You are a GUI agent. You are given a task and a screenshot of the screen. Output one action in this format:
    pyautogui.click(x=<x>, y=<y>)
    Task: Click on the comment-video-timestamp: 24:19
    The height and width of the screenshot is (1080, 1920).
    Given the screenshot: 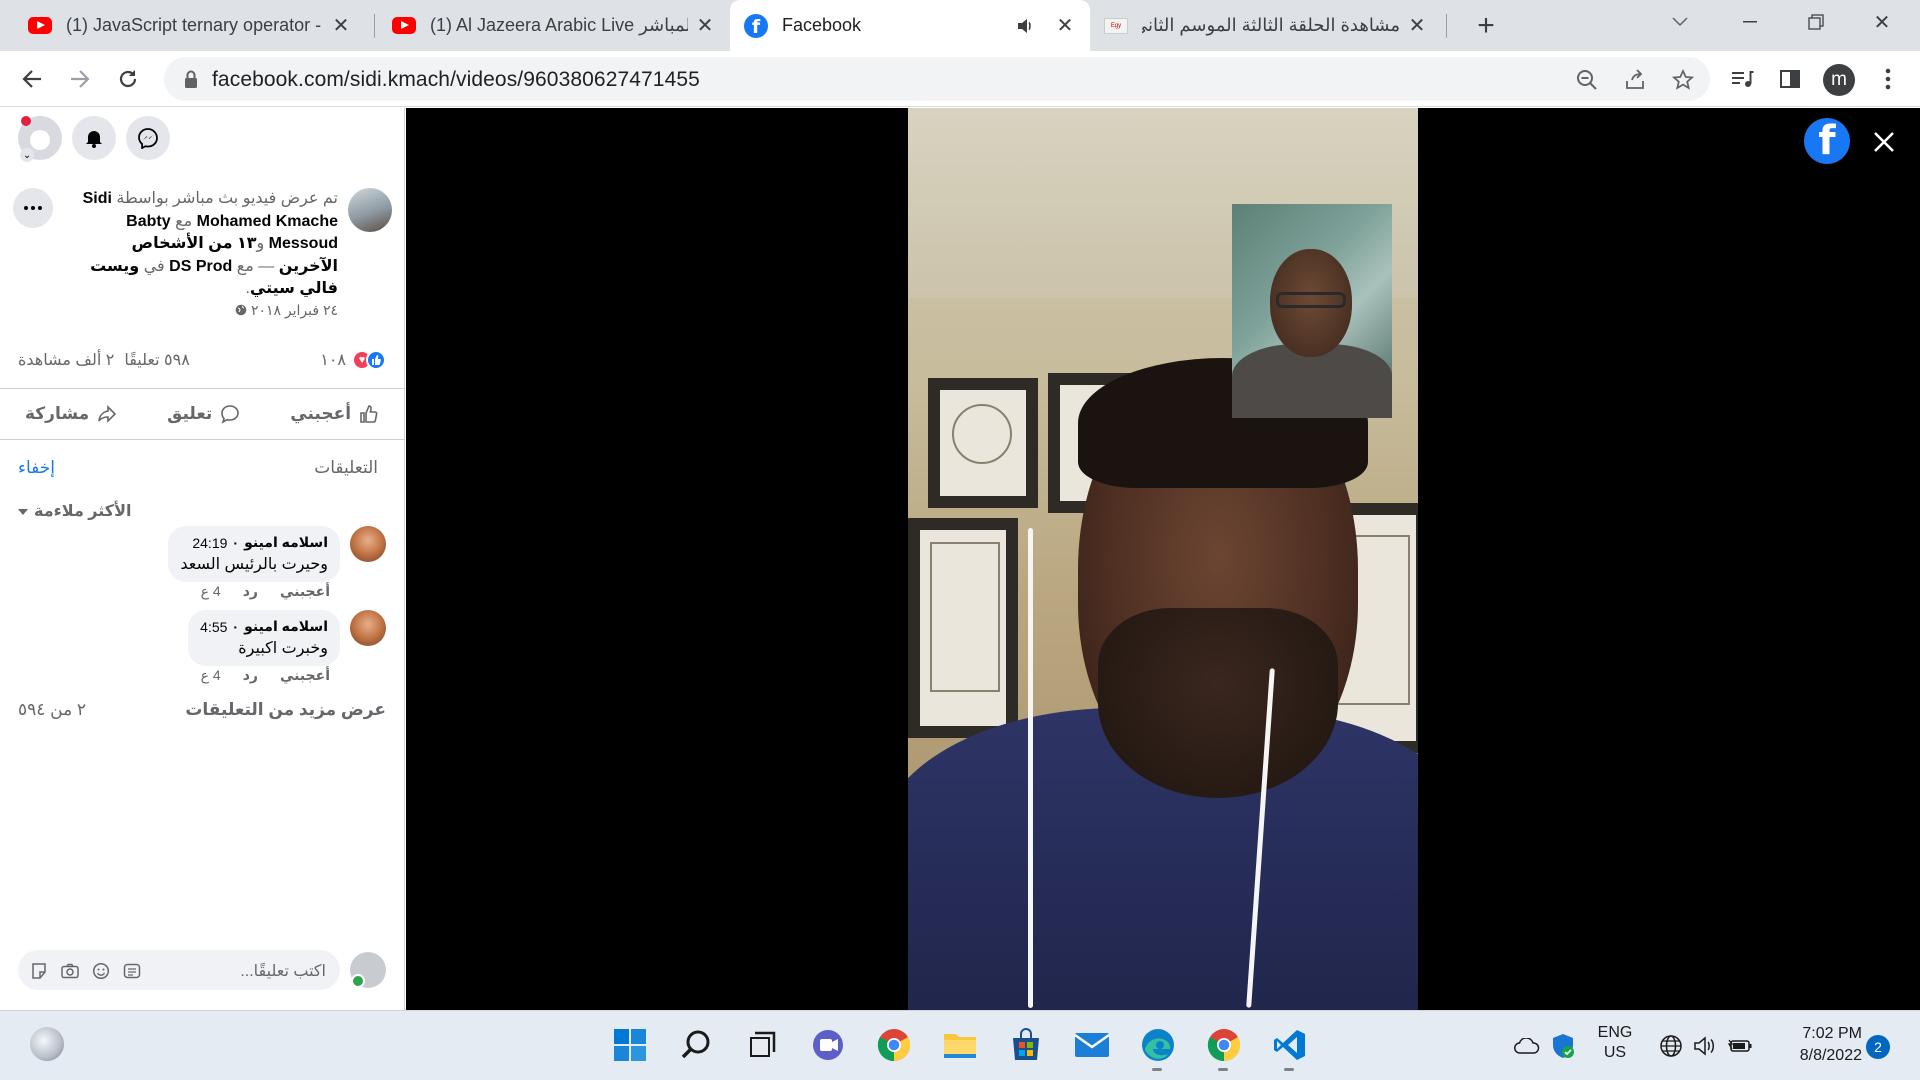 What is the action you would take?
    pyautogui.click(x=209, y=543)
    